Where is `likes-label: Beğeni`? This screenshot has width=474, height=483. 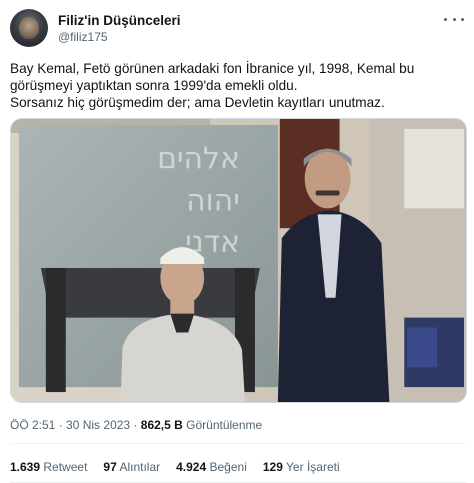
likes-label: Beğeni is located at coordinates (228, 467).